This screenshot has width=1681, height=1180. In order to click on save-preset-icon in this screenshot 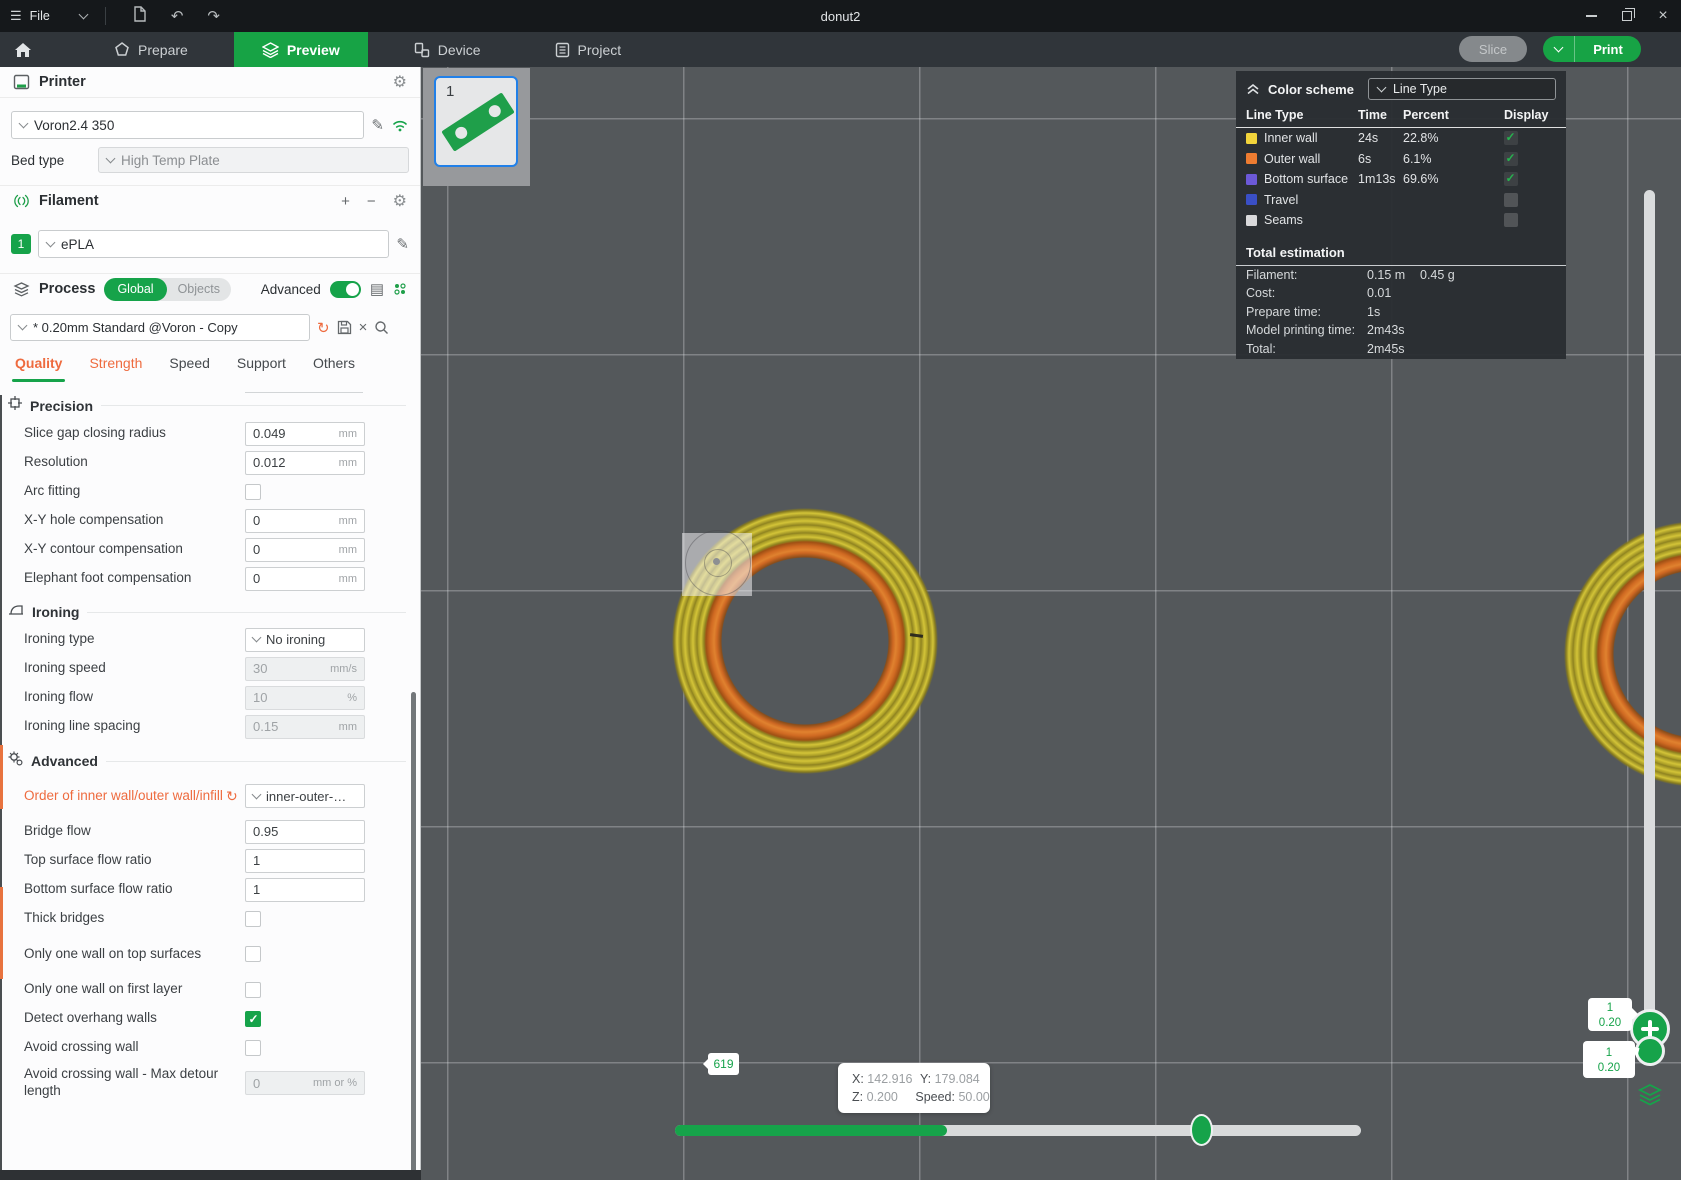, I will do `click(344, 327)`.